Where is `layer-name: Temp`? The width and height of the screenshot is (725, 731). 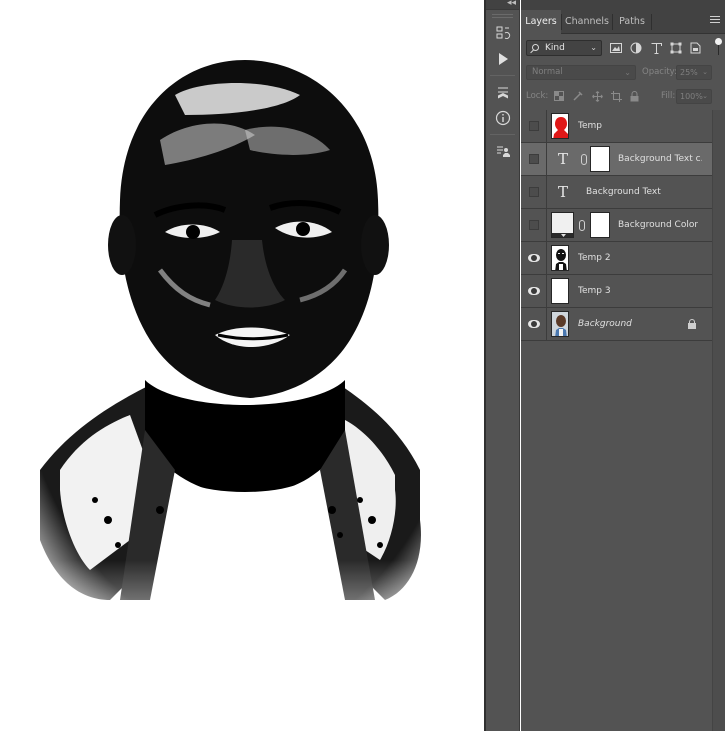 layer-name: Temp is located at coordinates (590, 126).